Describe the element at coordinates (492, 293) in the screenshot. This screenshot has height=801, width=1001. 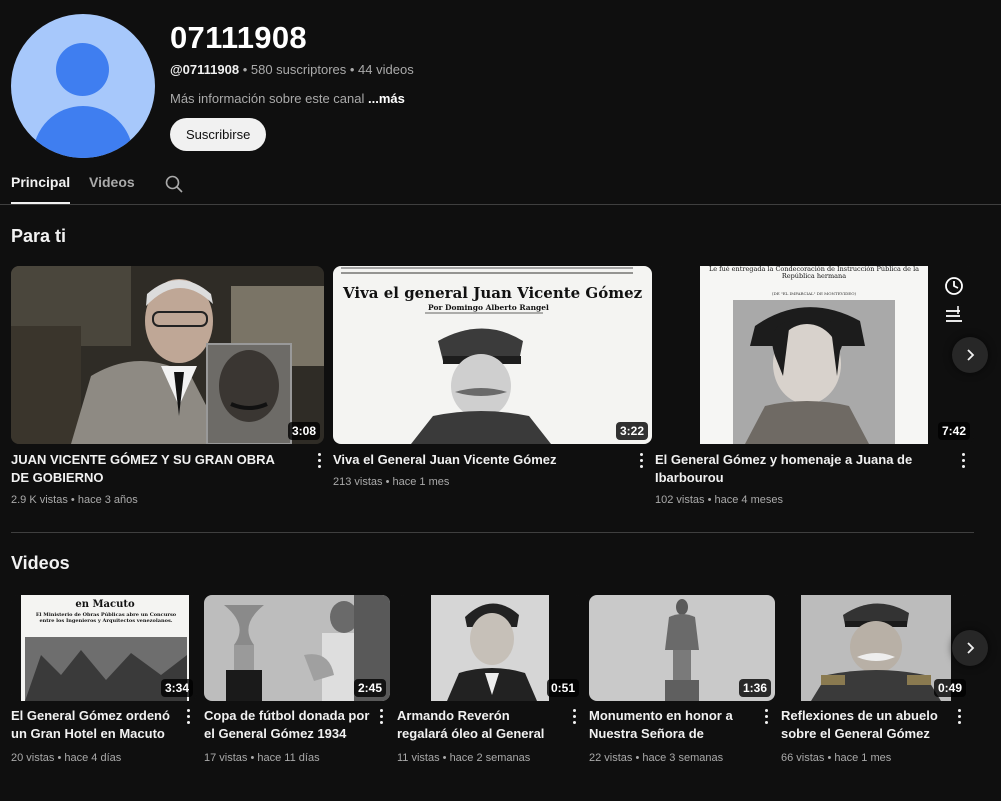
I see `thumb-headline: Viva el general Juan Vicente Gómez` at that location.